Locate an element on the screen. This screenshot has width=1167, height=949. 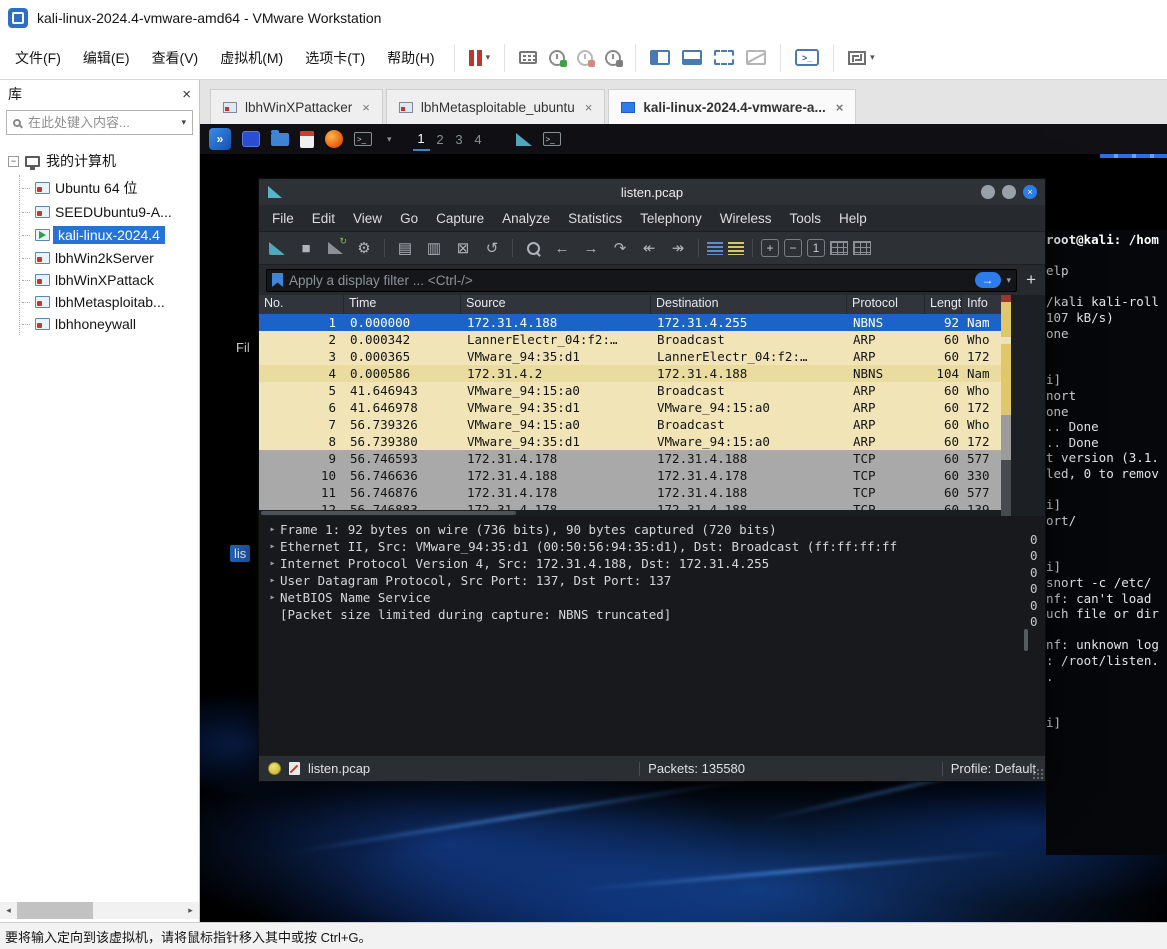
enter-fullscreen-button: ▾ is located at coordinates (861, 58).